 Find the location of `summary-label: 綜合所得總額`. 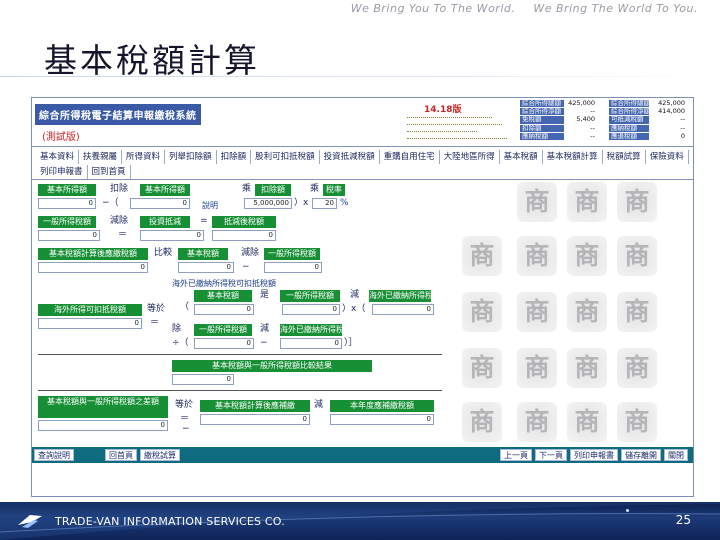

summary-label: 綜合所得總額 is located at coordinates (542, 104).